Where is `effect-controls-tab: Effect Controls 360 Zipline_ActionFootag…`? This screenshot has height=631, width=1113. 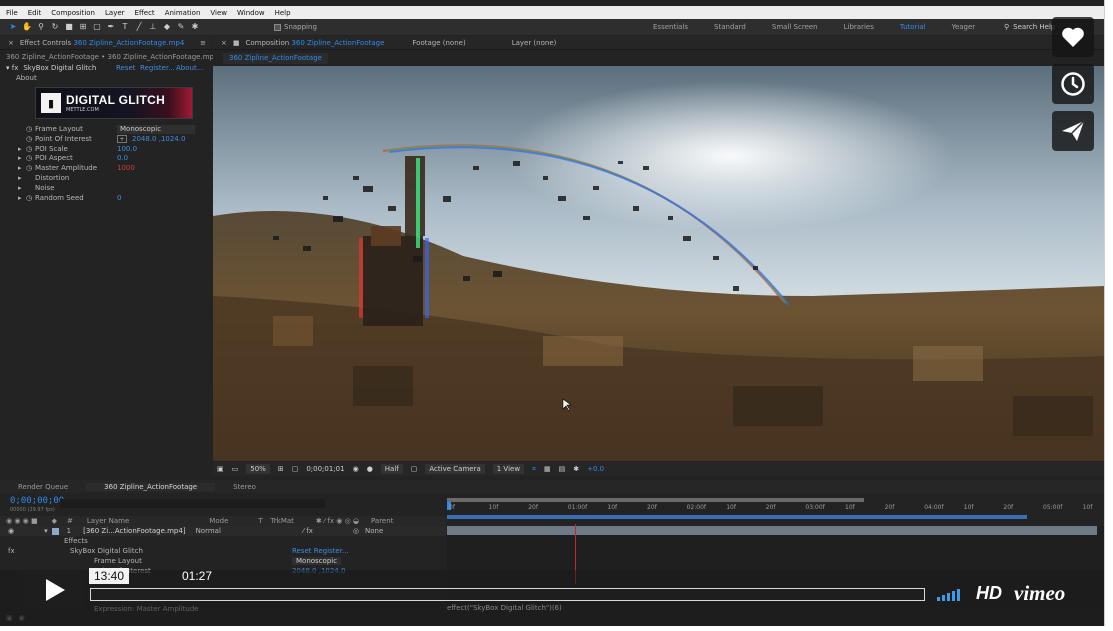
effect-controls-tab: Effect Controls 360 Zipline_ActionFootag… is located at coordinates (102, 43).